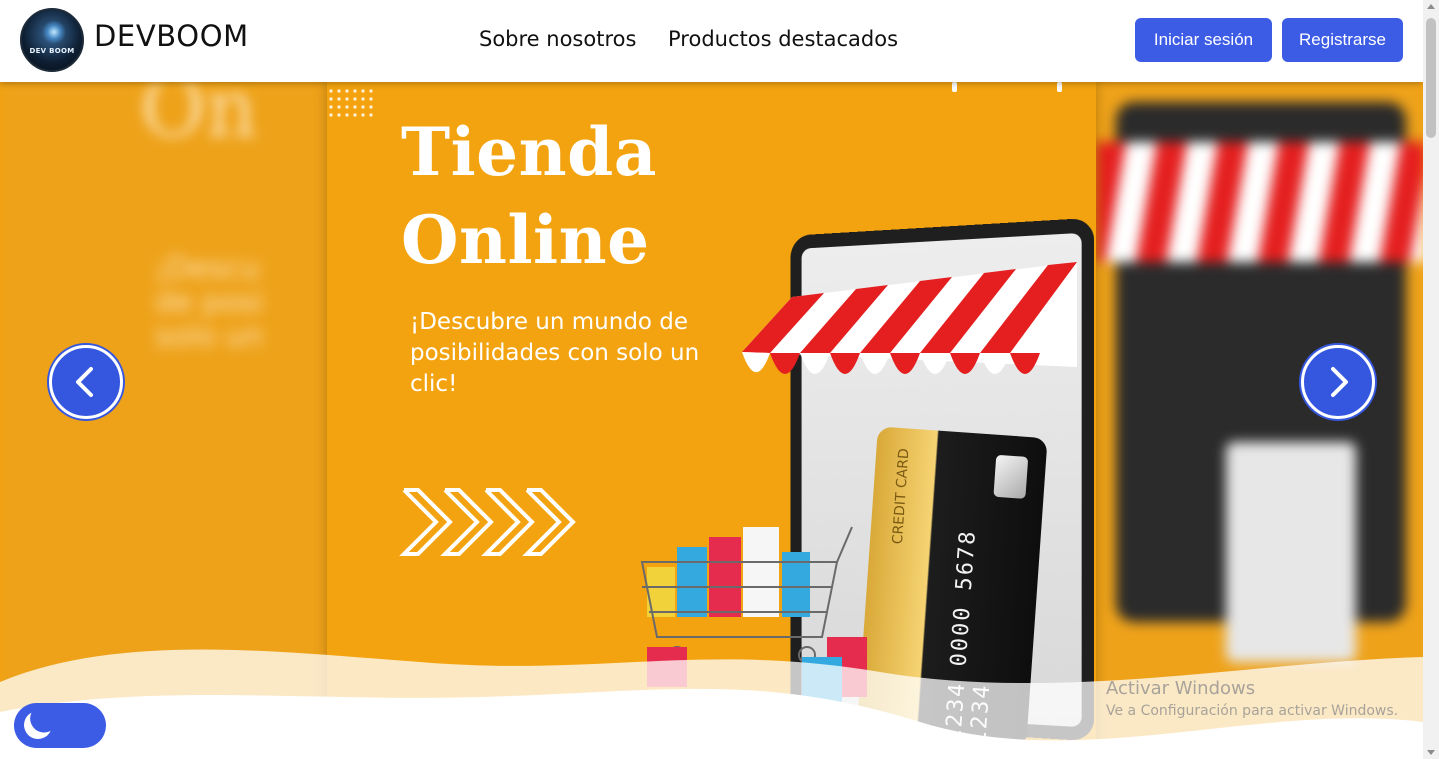 The image size is (1439, 759). Describe the element at coordinates (1291, 552) in the screenshot. I see `blurred-card` at that location.